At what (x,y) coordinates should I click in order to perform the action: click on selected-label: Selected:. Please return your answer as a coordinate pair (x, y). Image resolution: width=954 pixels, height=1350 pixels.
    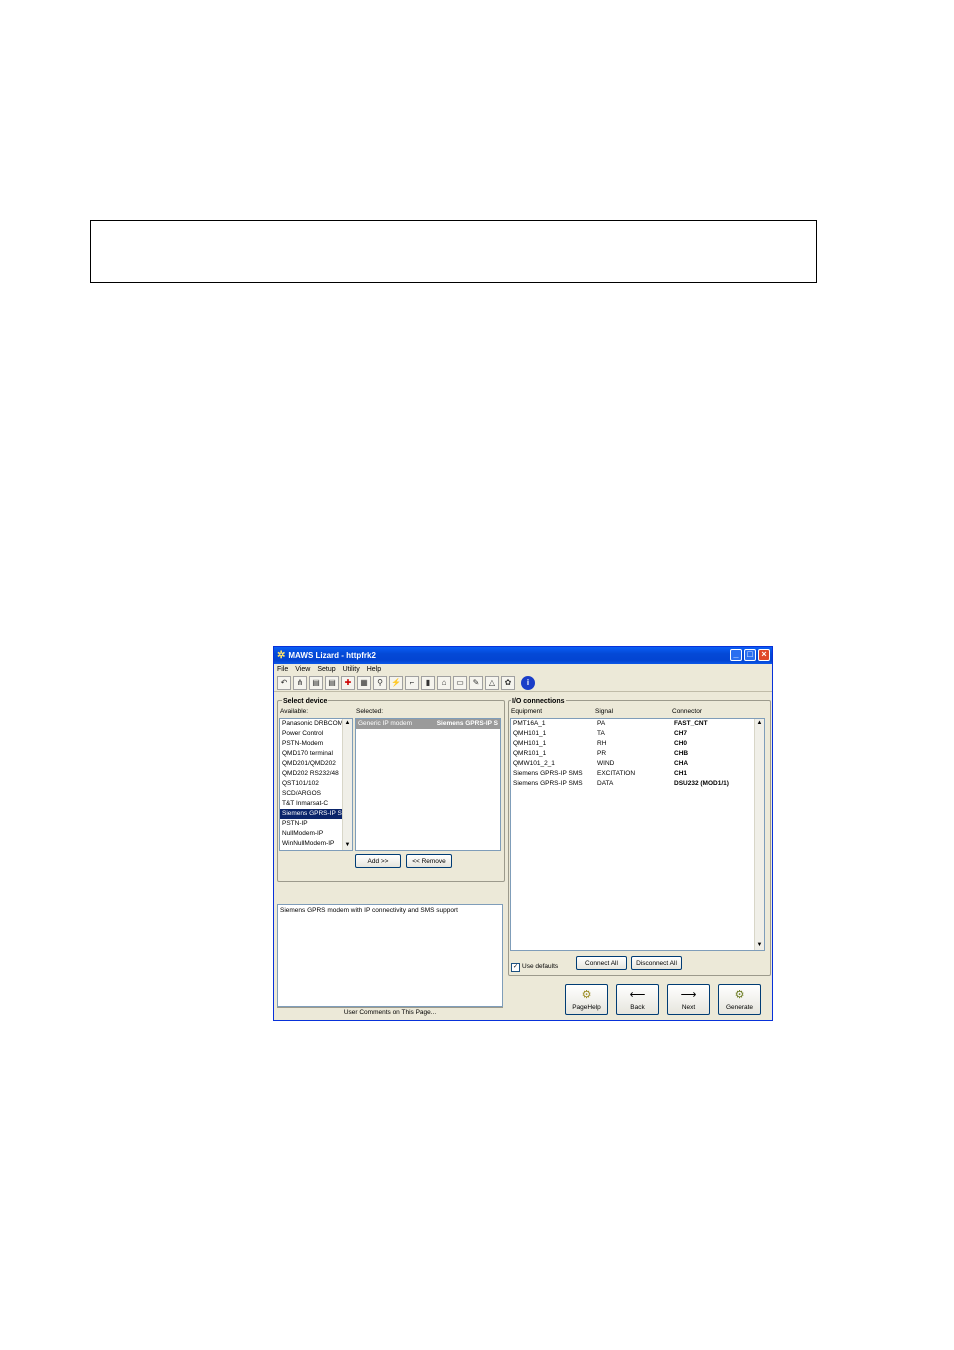
    Looking at the image, I should click on (370, 711).